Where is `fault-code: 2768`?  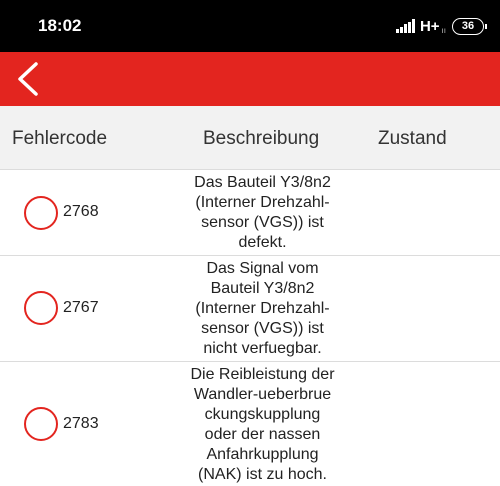
fault-code: 2768 is located at coordinates (81, 211).